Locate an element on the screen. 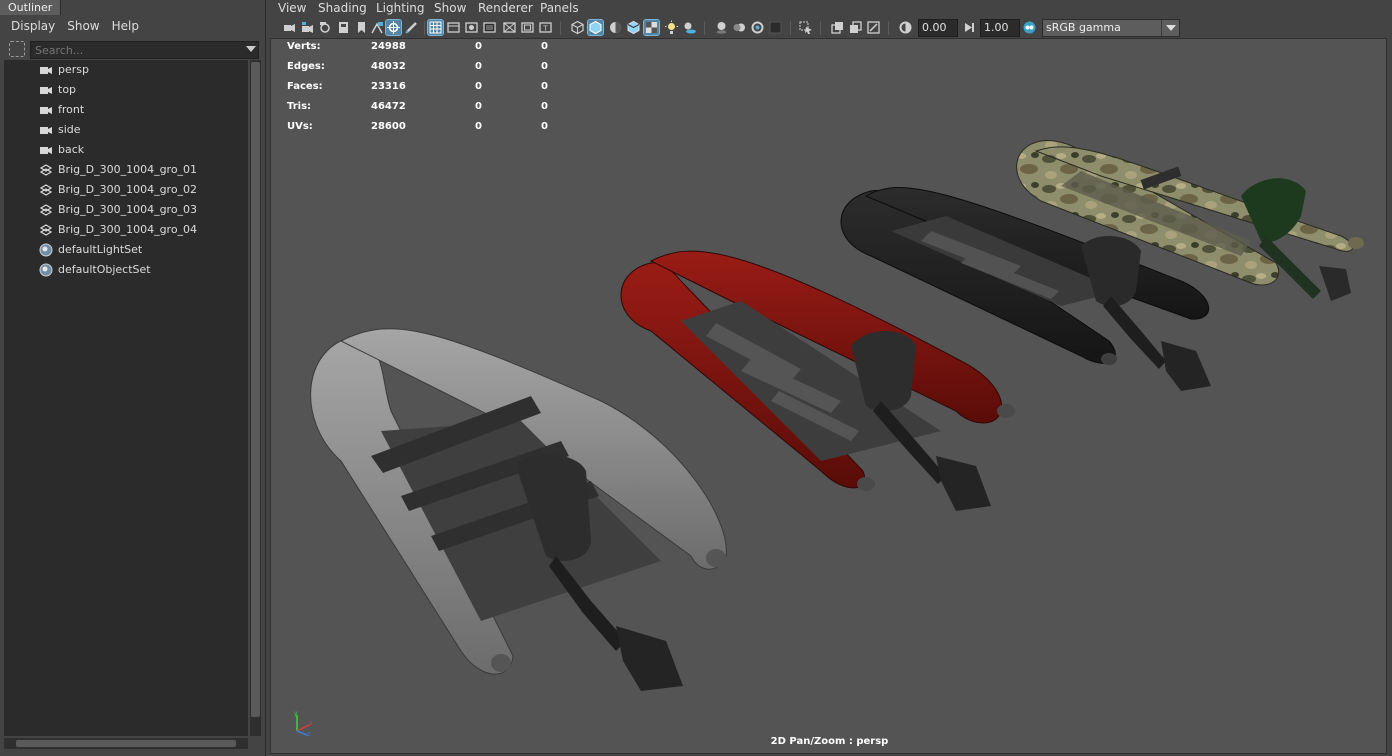 This screenshot has width=1392, height=756. viewport-menu-view: View is located at coordinates (292, 8).